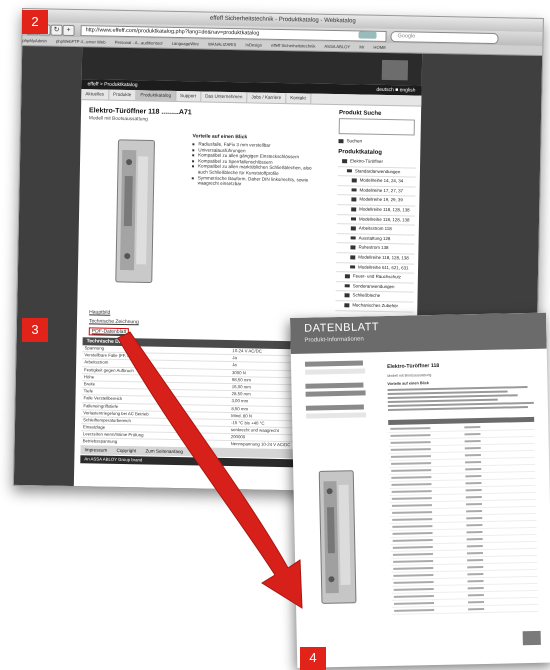 The image size is (550, 670). What do you see at coordinates (210, 470) in the screenshot?
I see `red-arrow-icon` at bounding box center [210, 470].